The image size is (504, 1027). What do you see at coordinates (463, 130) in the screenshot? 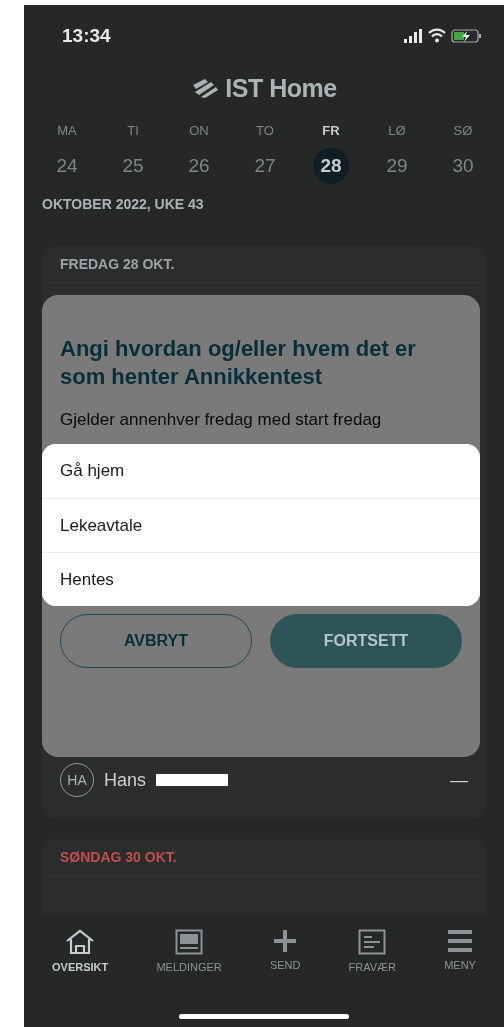
I see `weekday-label: SØ` at bounding box center [463, 130].